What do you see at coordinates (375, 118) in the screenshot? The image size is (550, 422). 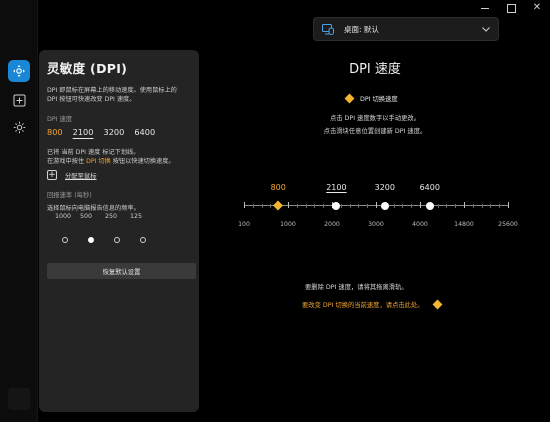 I see `instruction-line1: 点击 DPI 速度数字以手动更改。` at bounding box center [375, 118].